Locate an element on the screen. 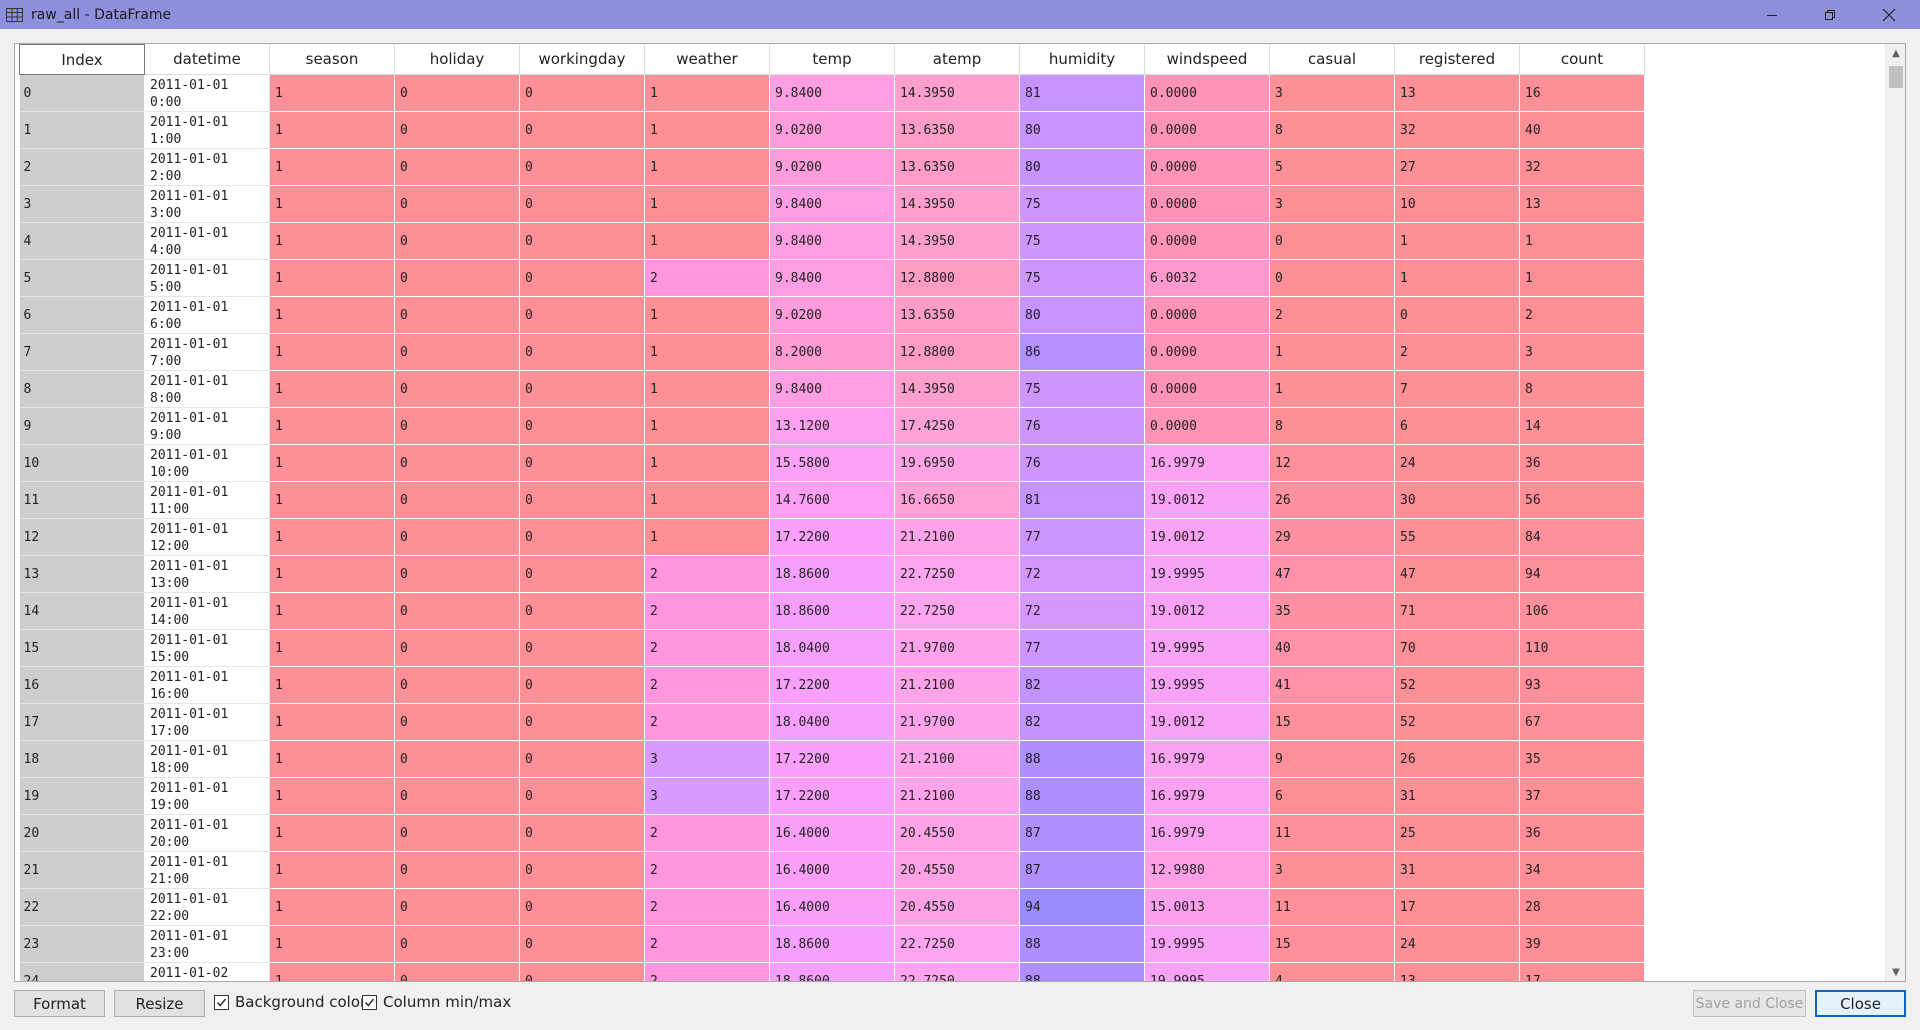 The height and width of the screenshot is (1030, 1920). count-cell: 34 is located at coordinates (1582, 870).